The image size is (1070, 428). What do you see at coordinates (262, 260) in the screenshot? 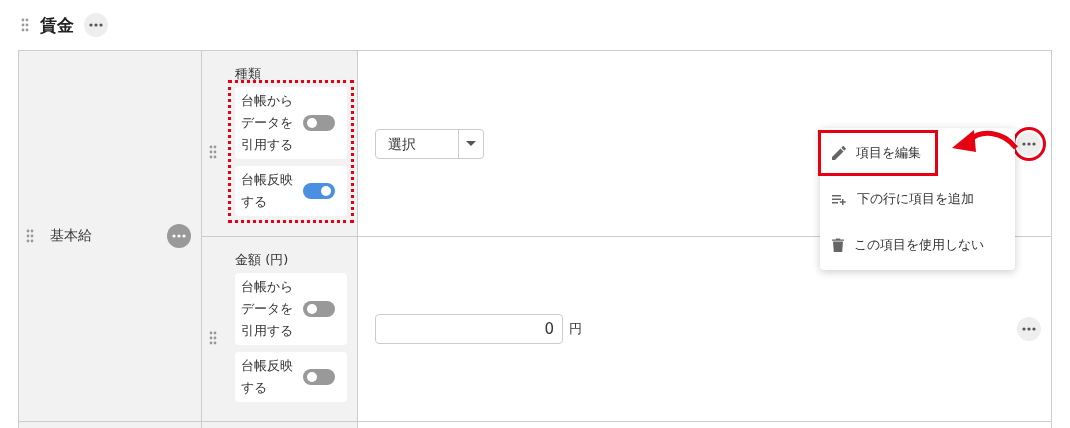
I see `field-label: 金額 (円)` at bounding box center [262, 260].